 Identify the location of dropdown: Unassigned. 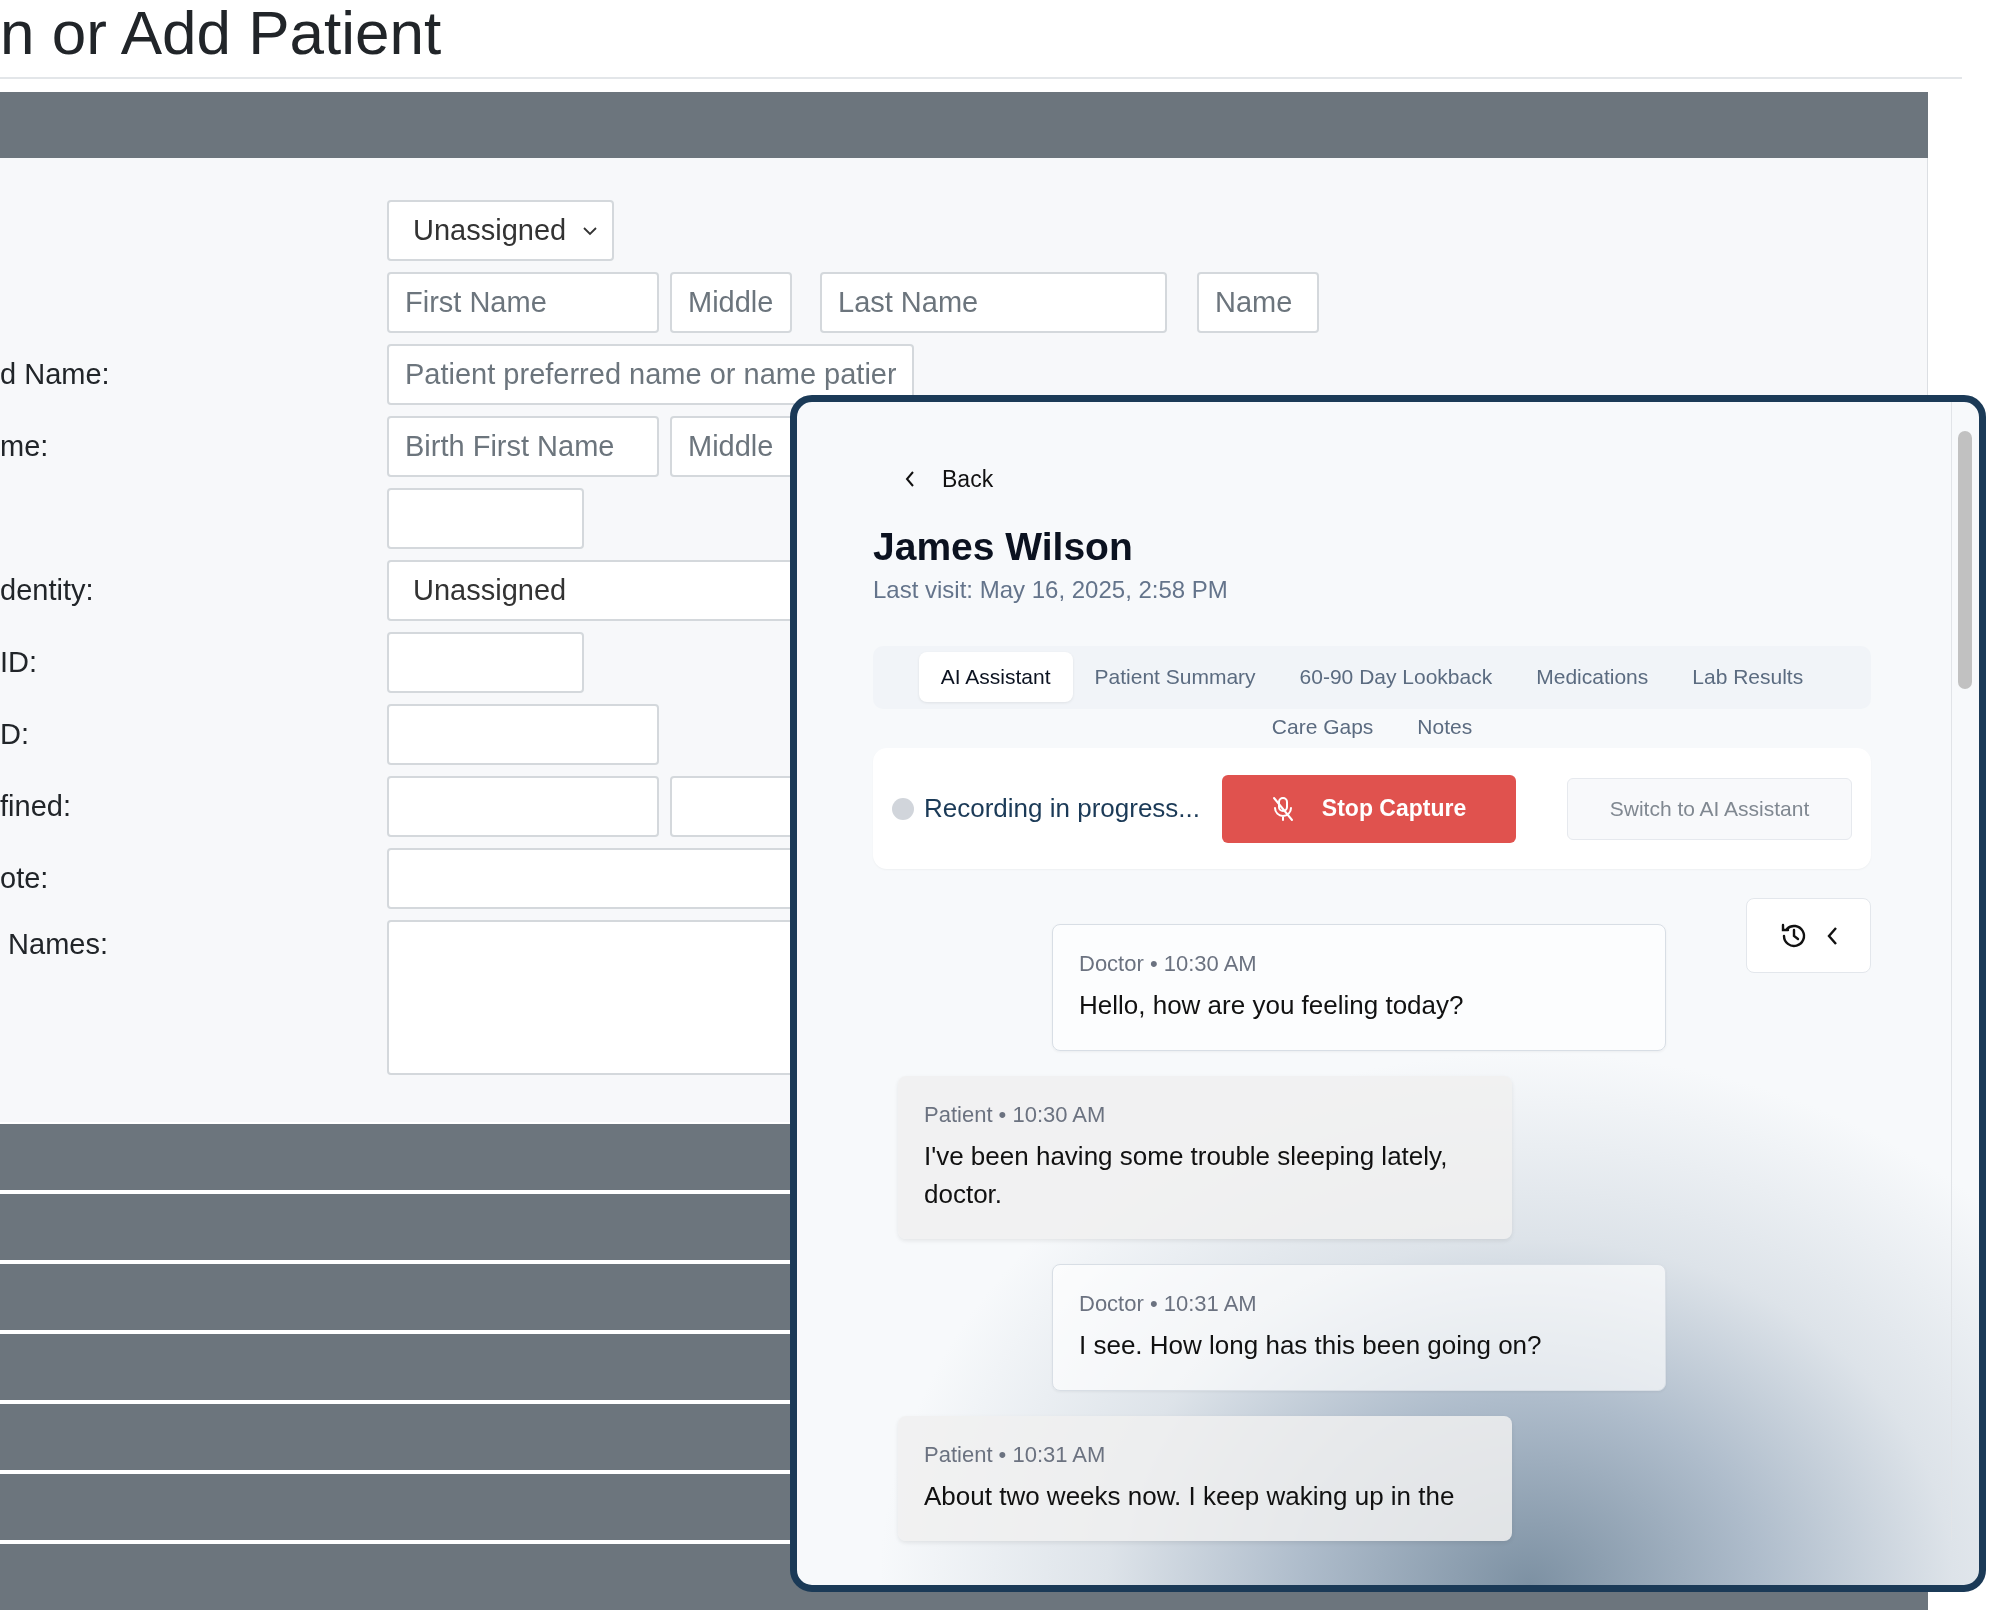
(500, 230).